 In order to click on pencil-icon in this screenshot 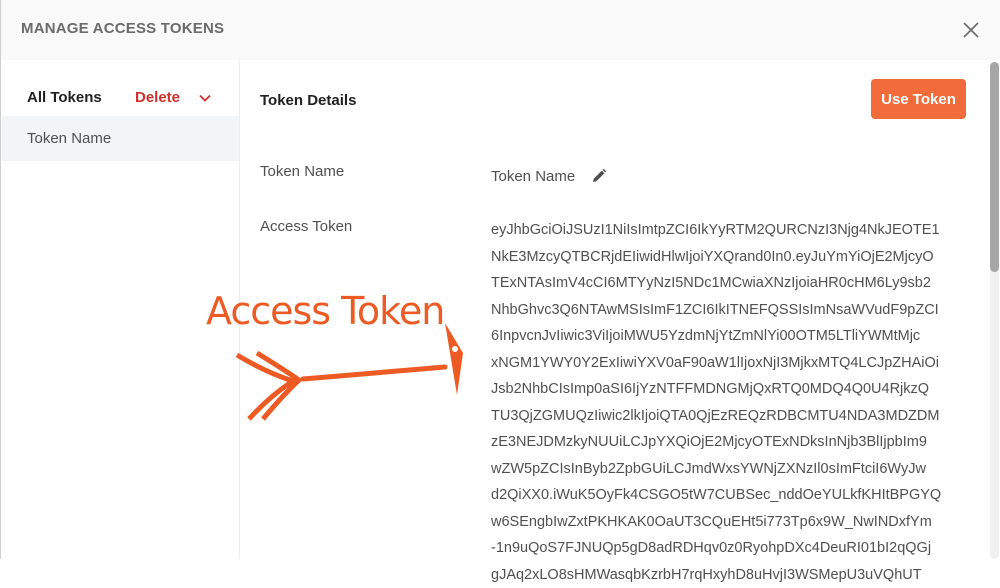, I will do `click(599, 176)`.